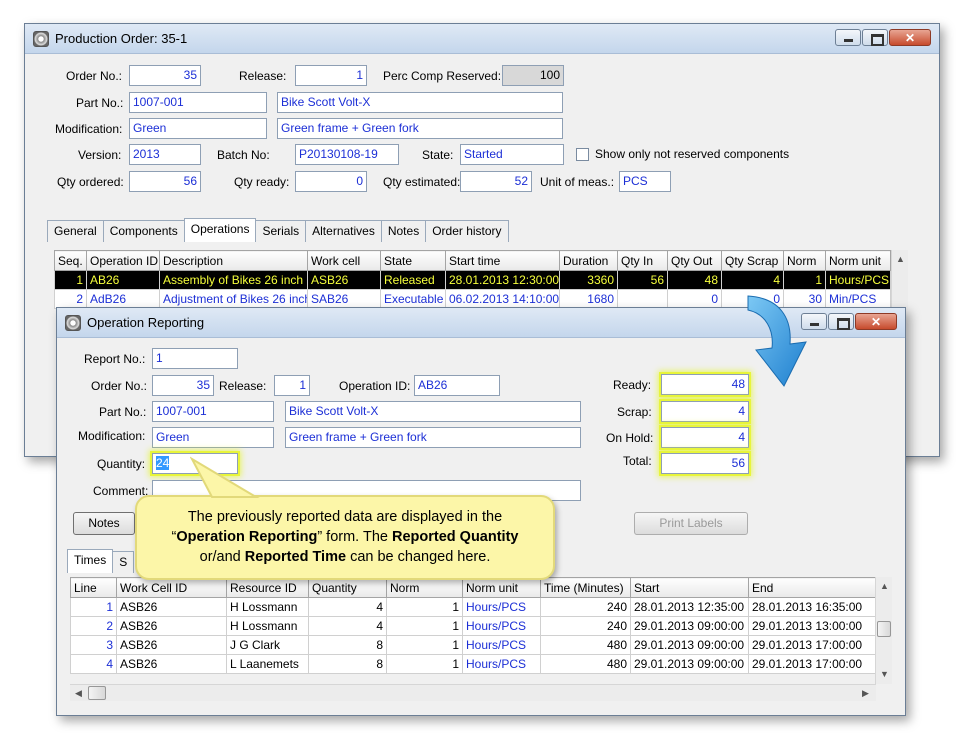  I want to click on col-qty-scrap: Qty Scrap, so click(752, 260).